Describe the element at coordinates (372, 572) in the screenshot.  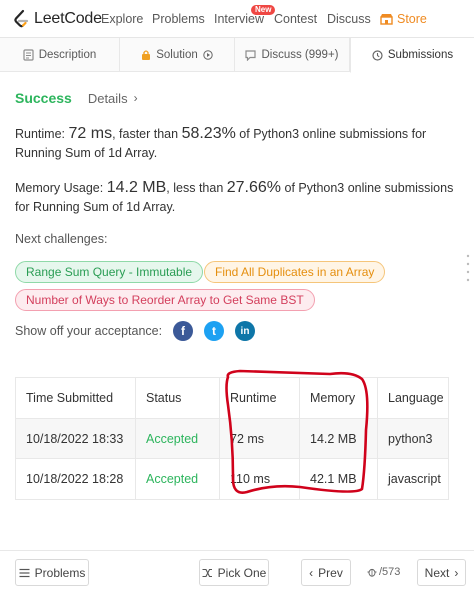
I see `bug-icon` at that location.